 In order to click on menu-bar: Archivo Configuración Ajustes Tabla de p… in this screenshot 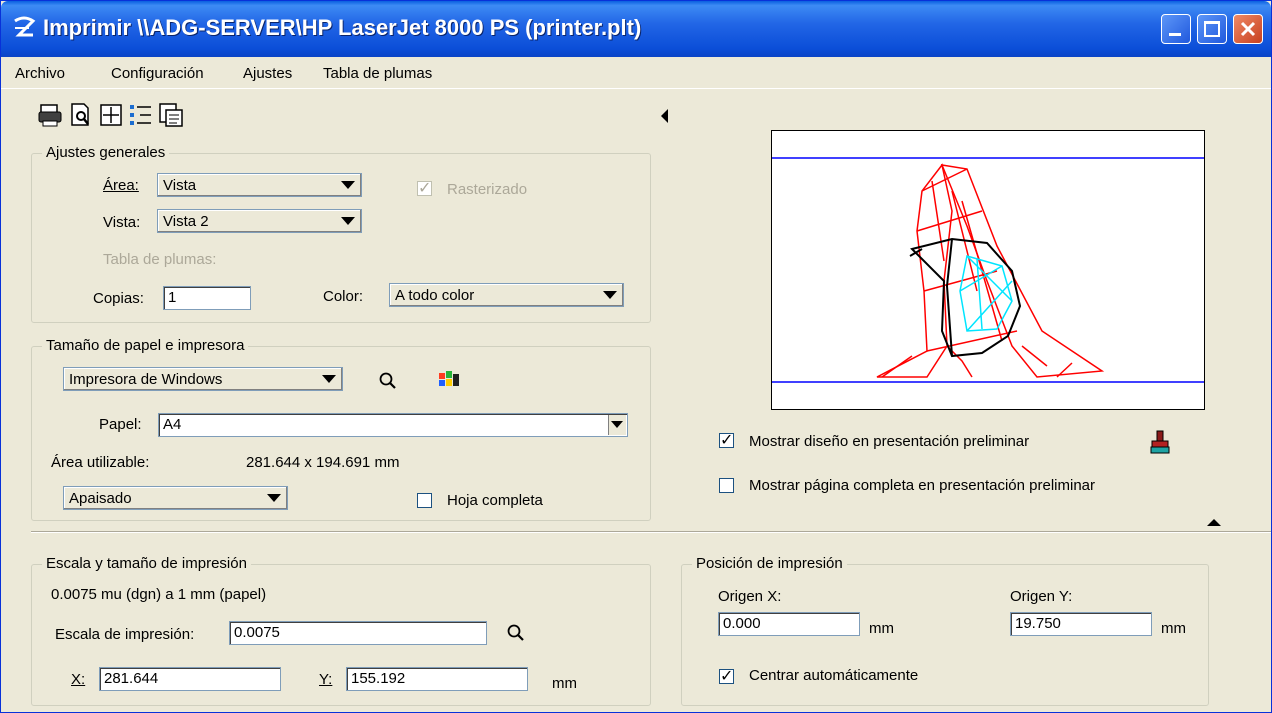, I will do `click(636, 74)`.